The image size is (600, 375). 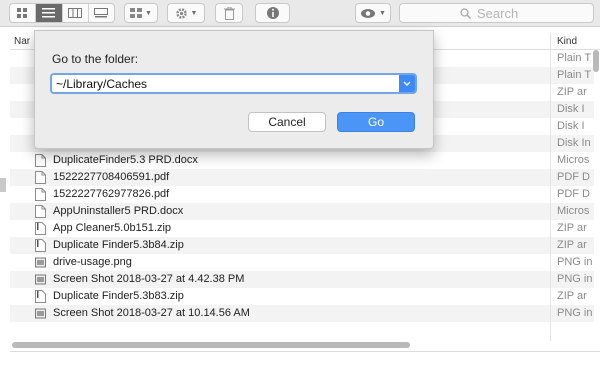 What do you see at coordinates (111, 194) in the screenshot?
I see `file-name: 1522227762977826.pdf` at bounding box center [111, 194].